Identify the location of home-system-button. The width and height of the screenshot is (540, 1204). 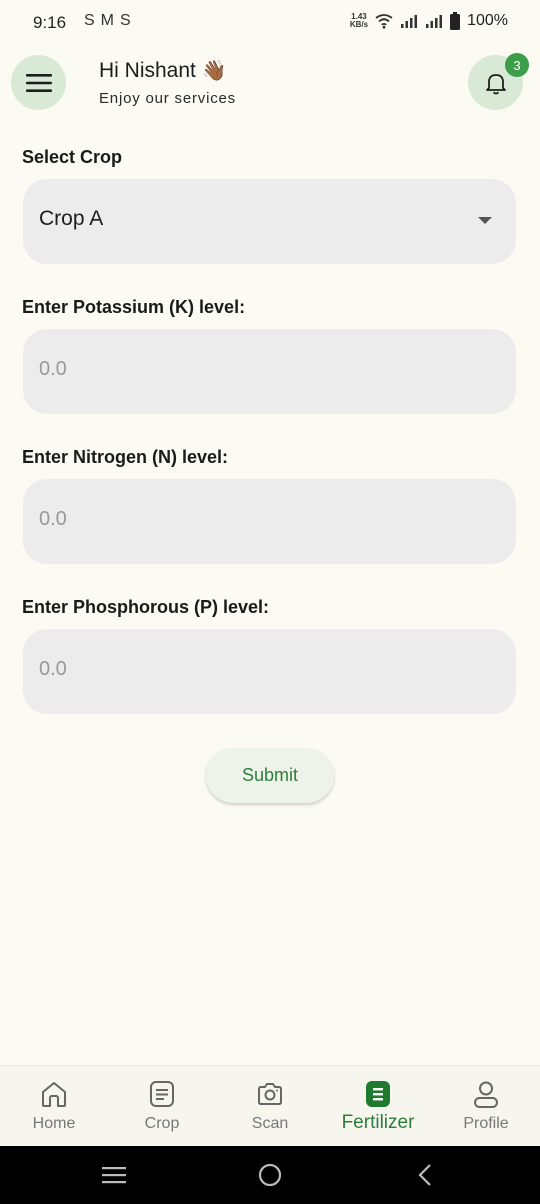
(270, 1175).